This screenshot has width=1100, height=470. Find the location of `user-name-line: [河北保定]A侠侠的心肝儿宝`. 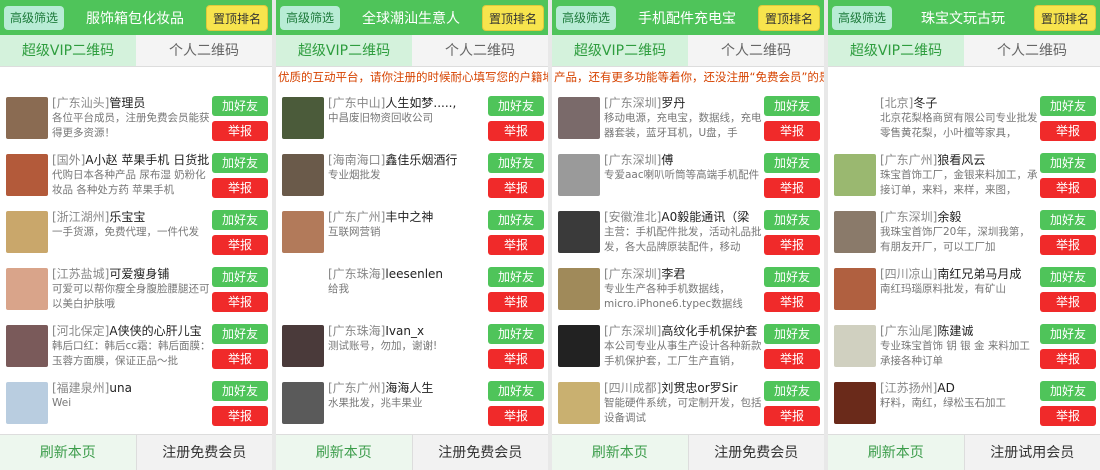

user-name-line: [河北保定]A侠侠的心肝儿宝 is located at coordinates (132, 331).